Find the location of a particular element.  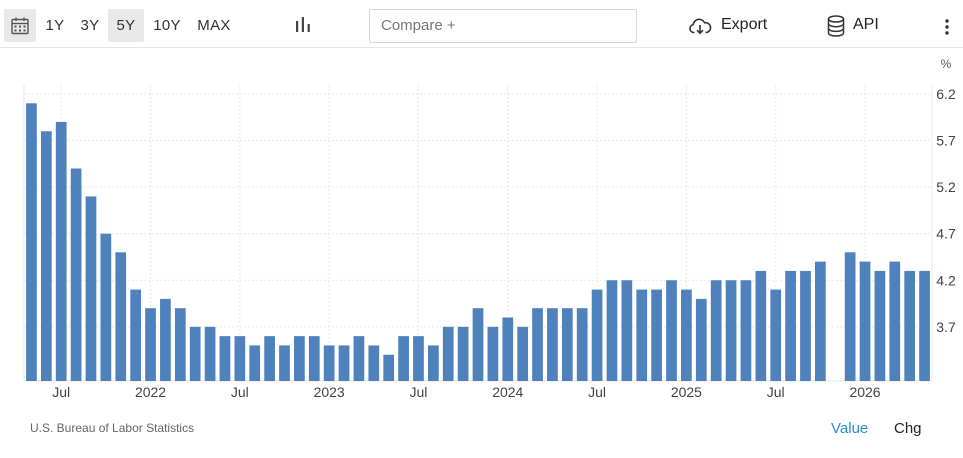

range-1y-button: 1Y is located at coordinates (55, 25).